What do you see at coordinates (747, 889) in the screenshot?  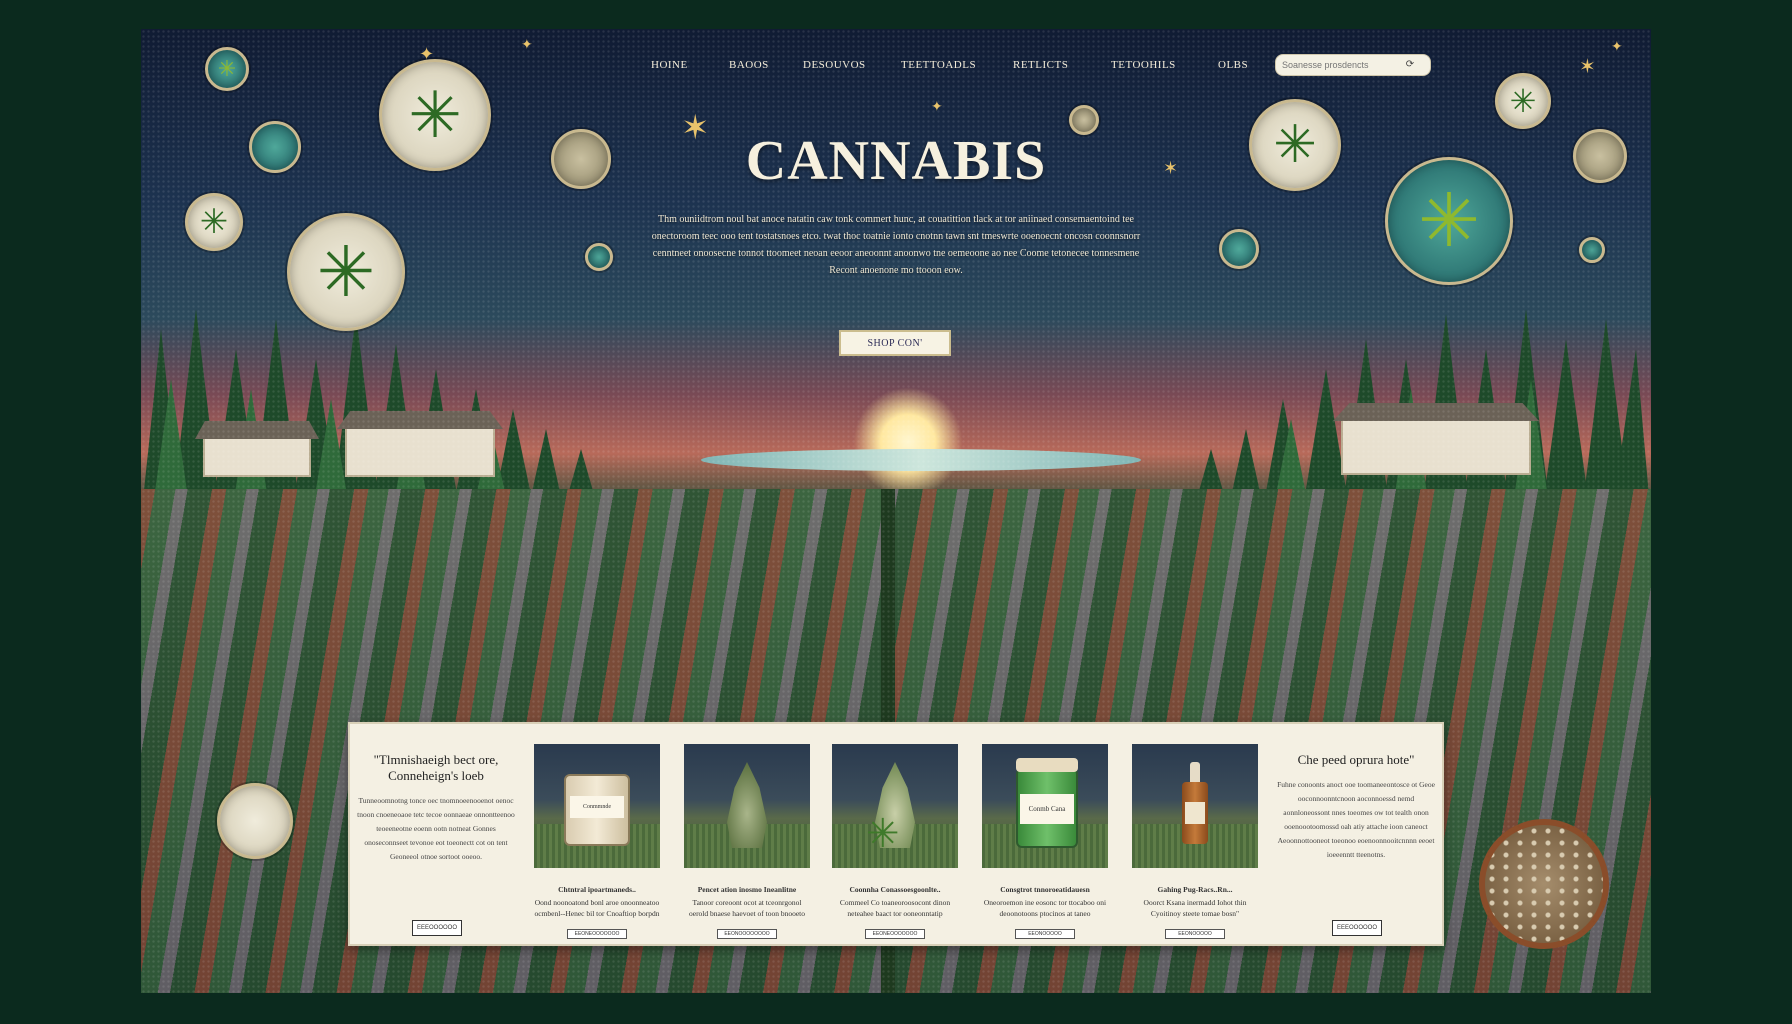 I see `product-title: Pencet ation inosmo Ineanlitne` at bounding box center [747, 889].